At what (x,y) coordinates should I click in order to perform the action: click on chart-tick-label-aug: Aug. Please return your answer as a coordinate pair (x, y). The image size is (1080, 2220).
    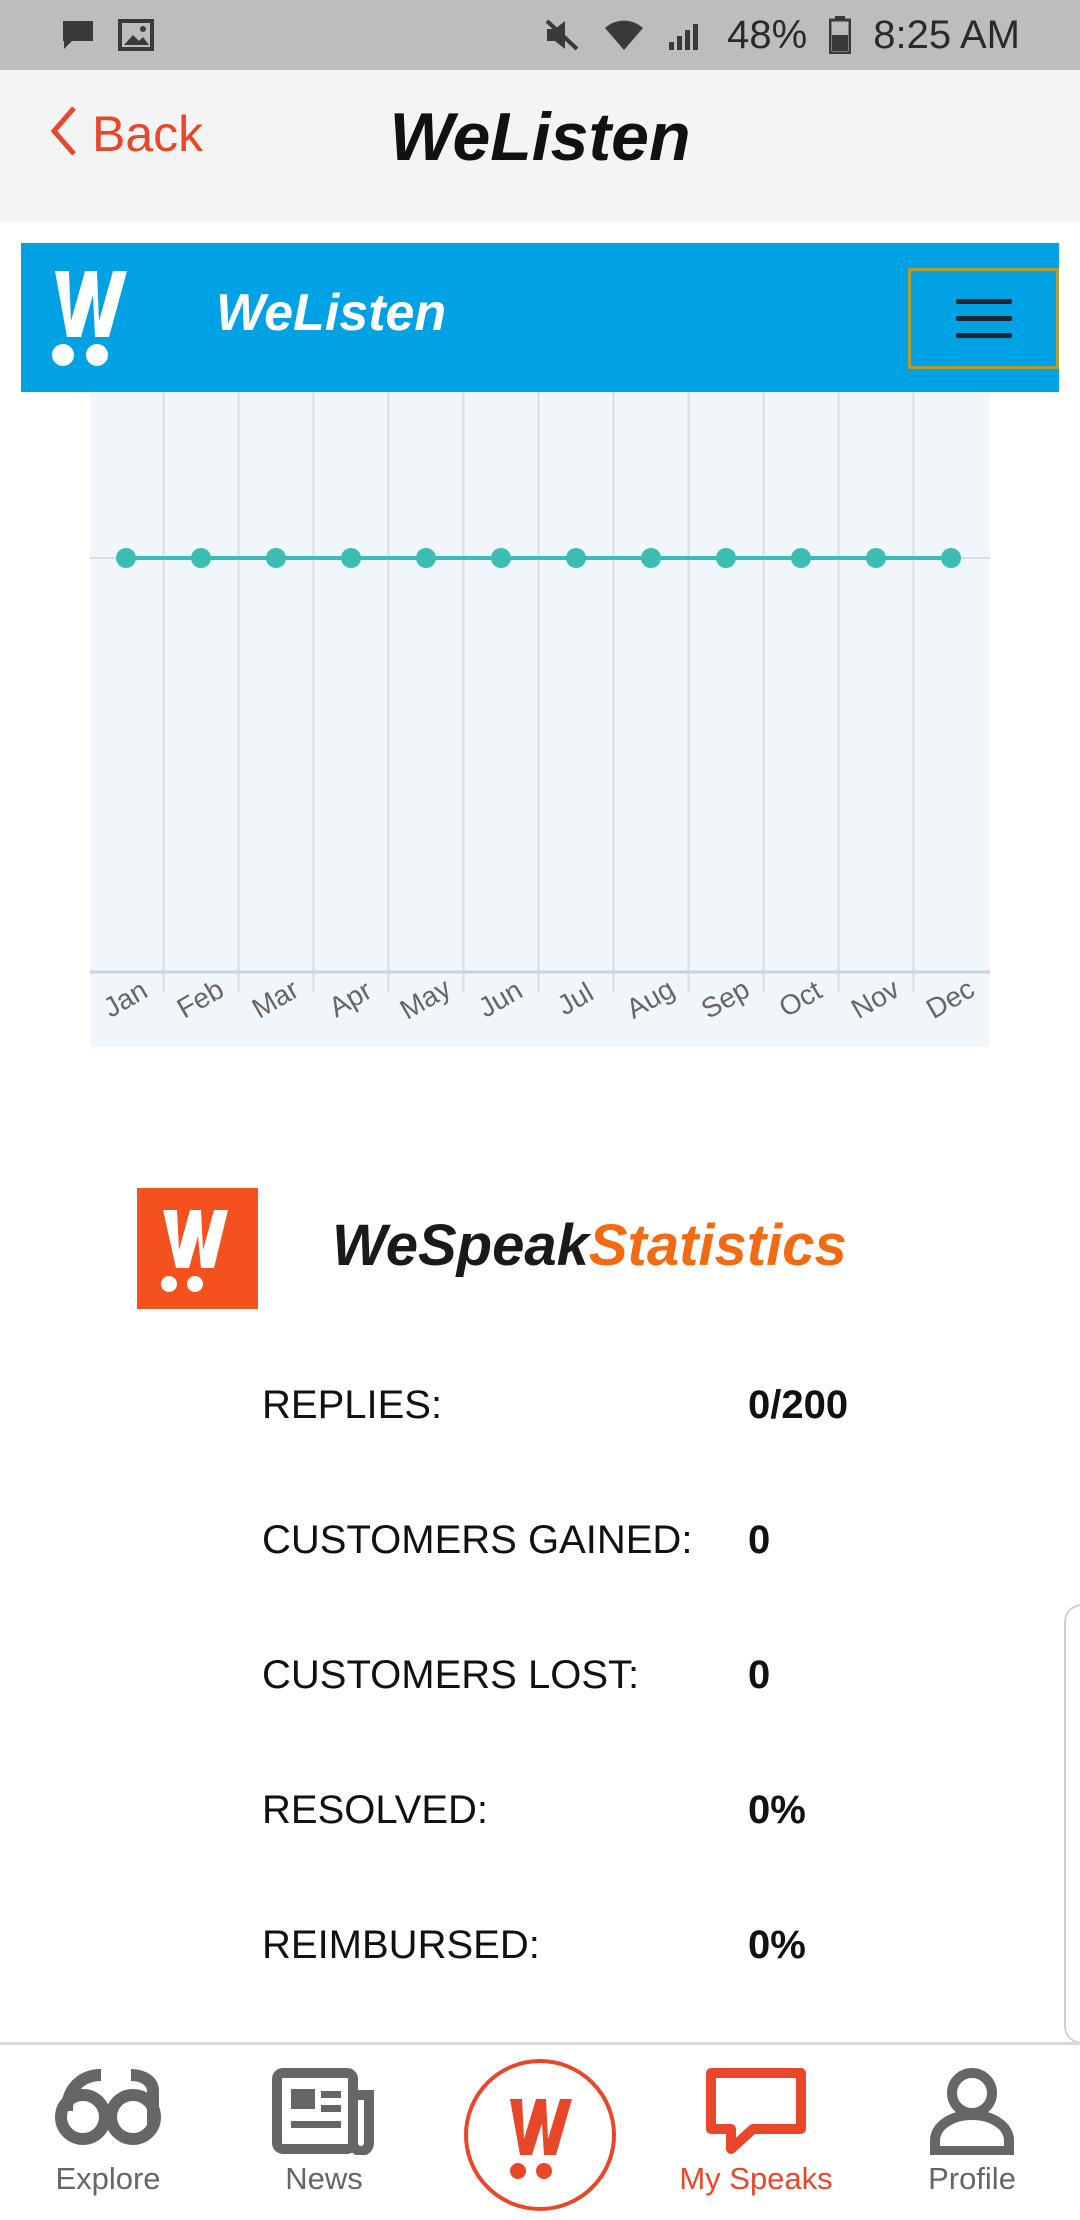
    Looking at the image, I should click on (650, 999).